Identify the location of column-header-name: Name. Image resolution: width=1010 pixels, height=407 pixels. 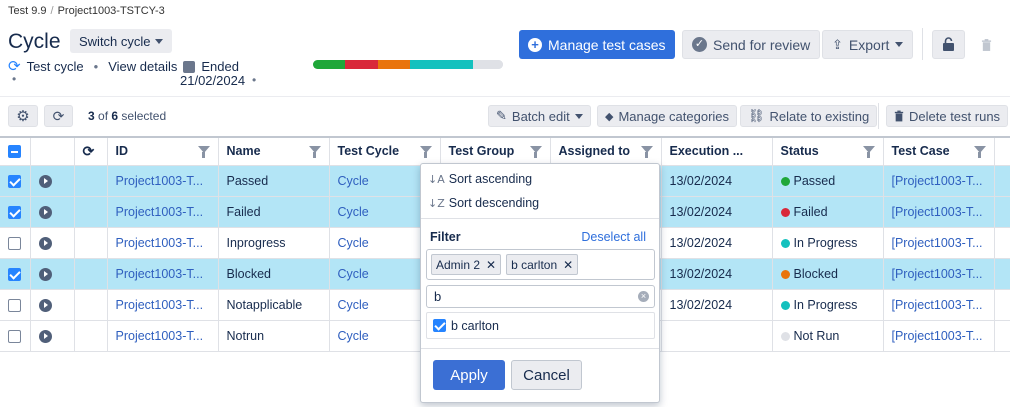
(274, 151).